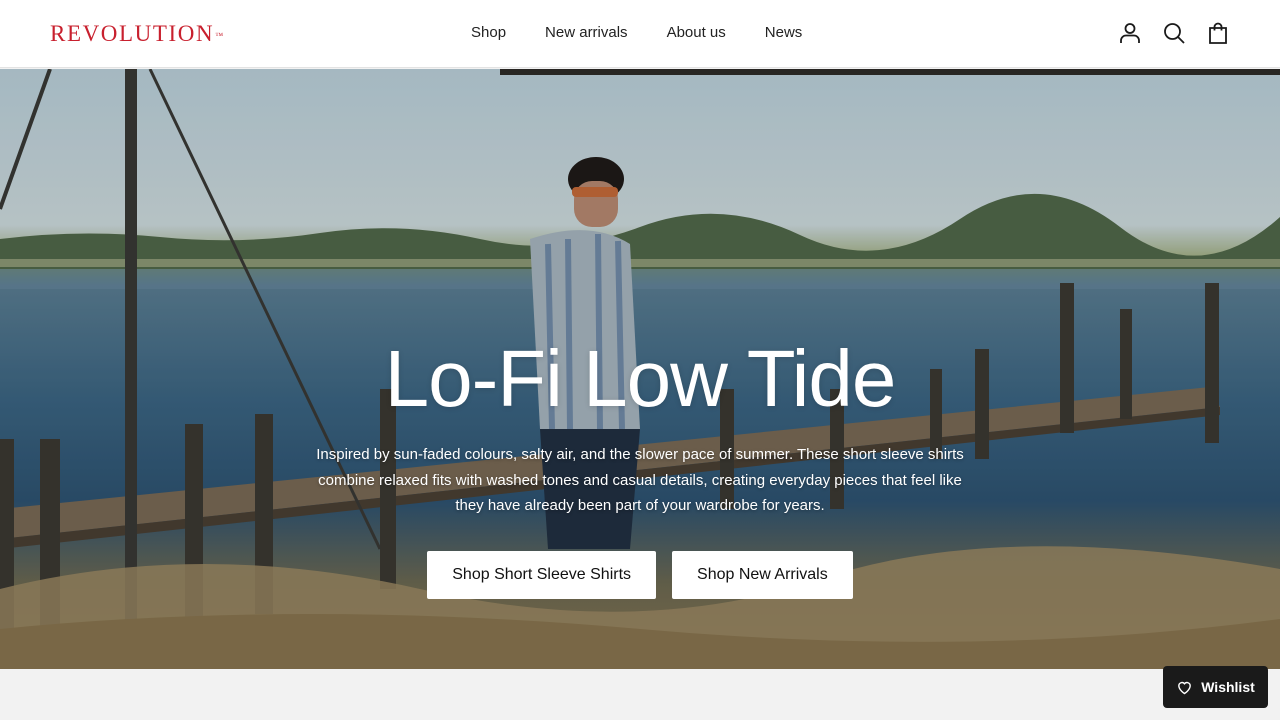  I want to click on nav-item-news: News, so click(784, 33).